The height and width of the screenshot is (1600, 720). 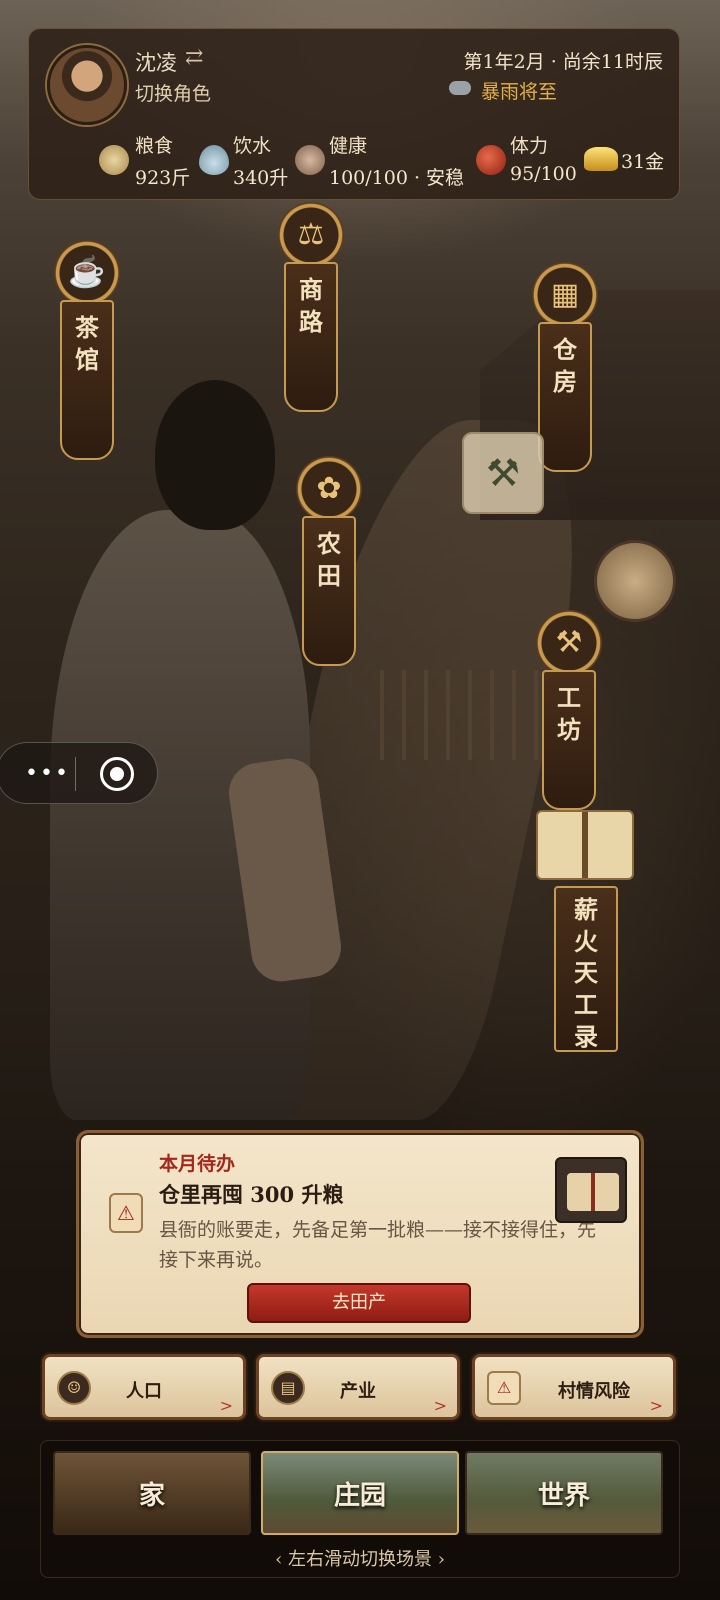 I want to click on teapot-icon: ☕, so click(x=87, y=273).